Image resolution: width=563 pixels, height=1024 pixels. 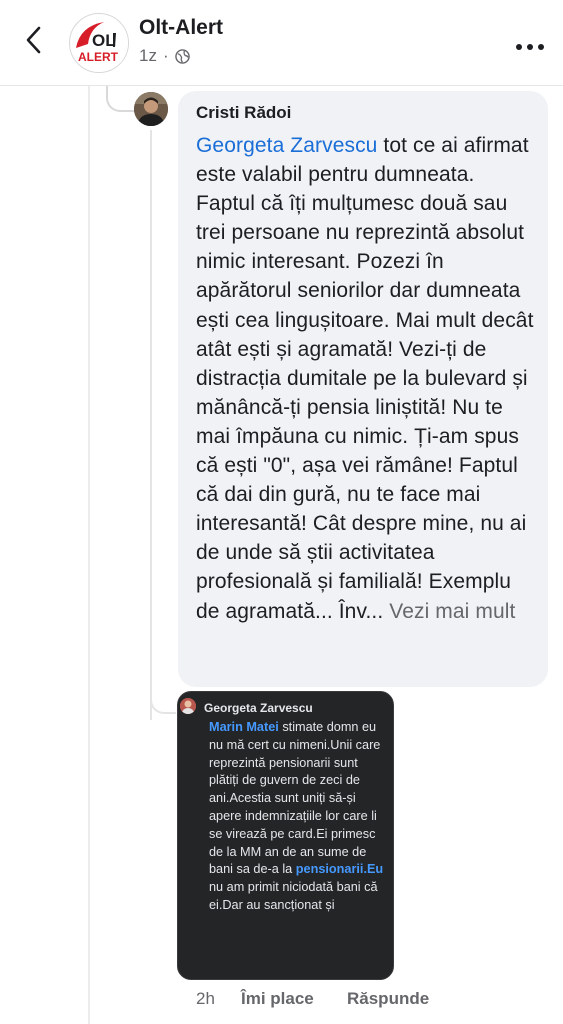 I want to click on mention-link: Georgeta Zarvescu, so click(x=286, y=145).